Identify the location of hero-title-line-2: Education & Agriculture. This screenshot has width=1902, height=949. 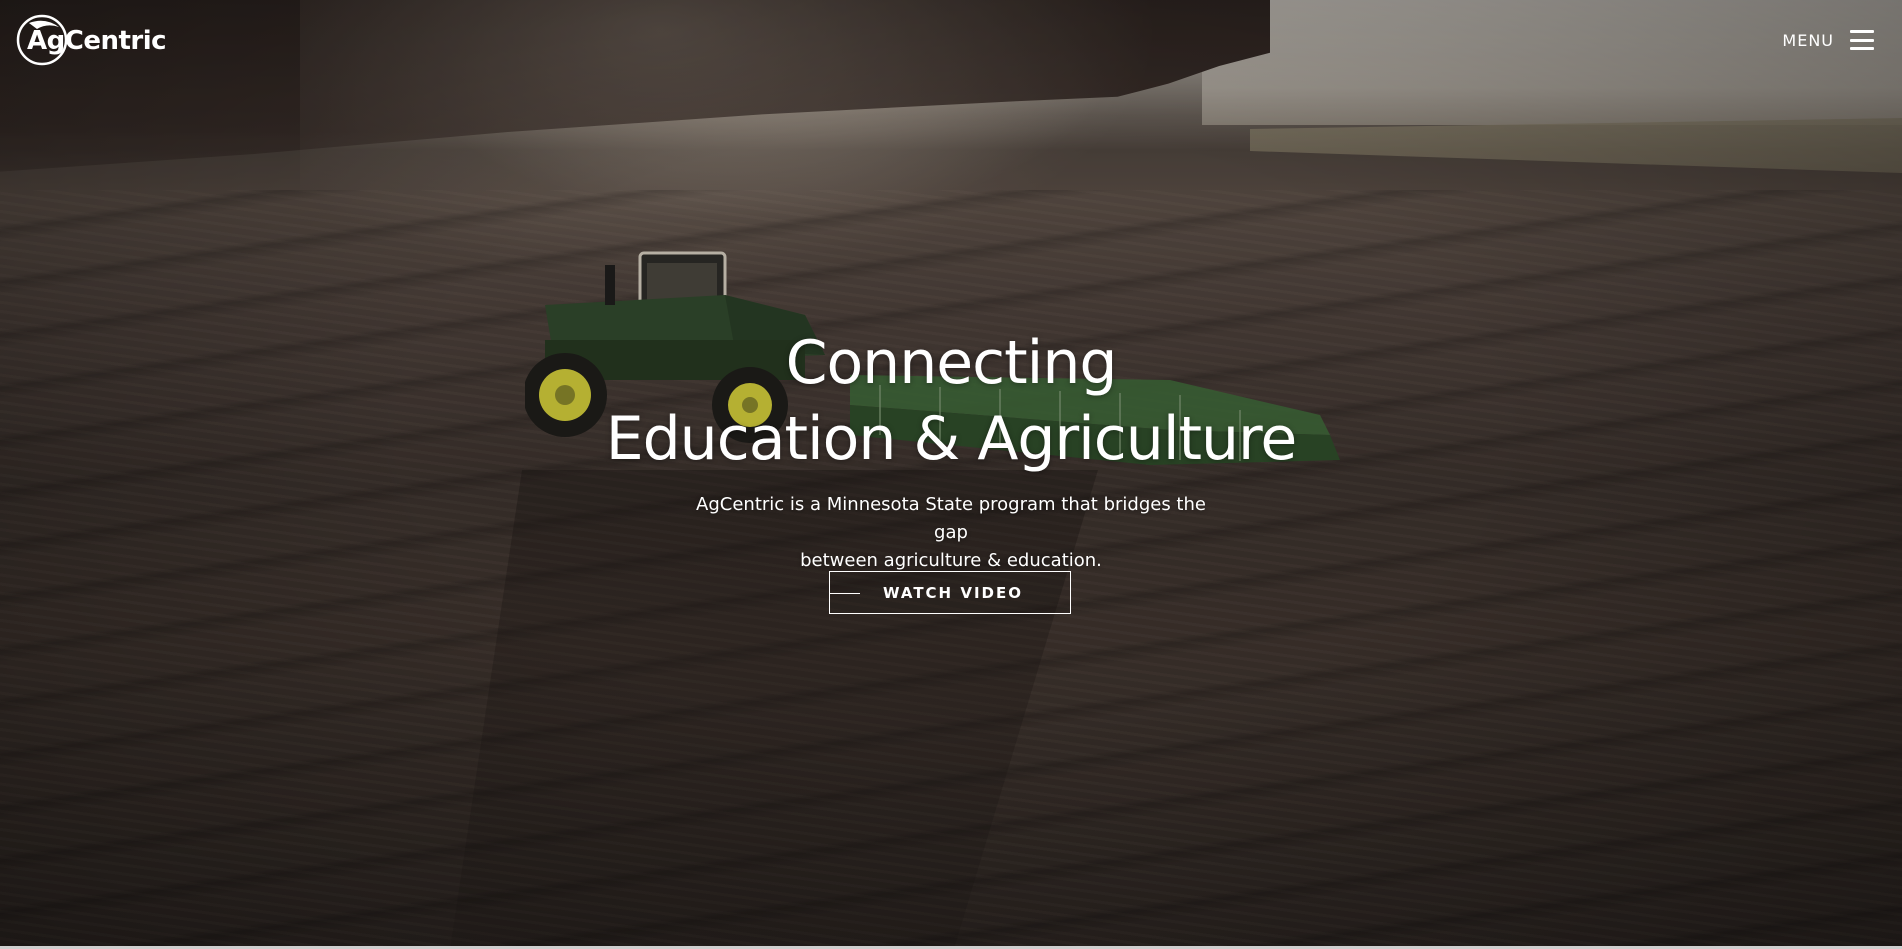
(951, 439).